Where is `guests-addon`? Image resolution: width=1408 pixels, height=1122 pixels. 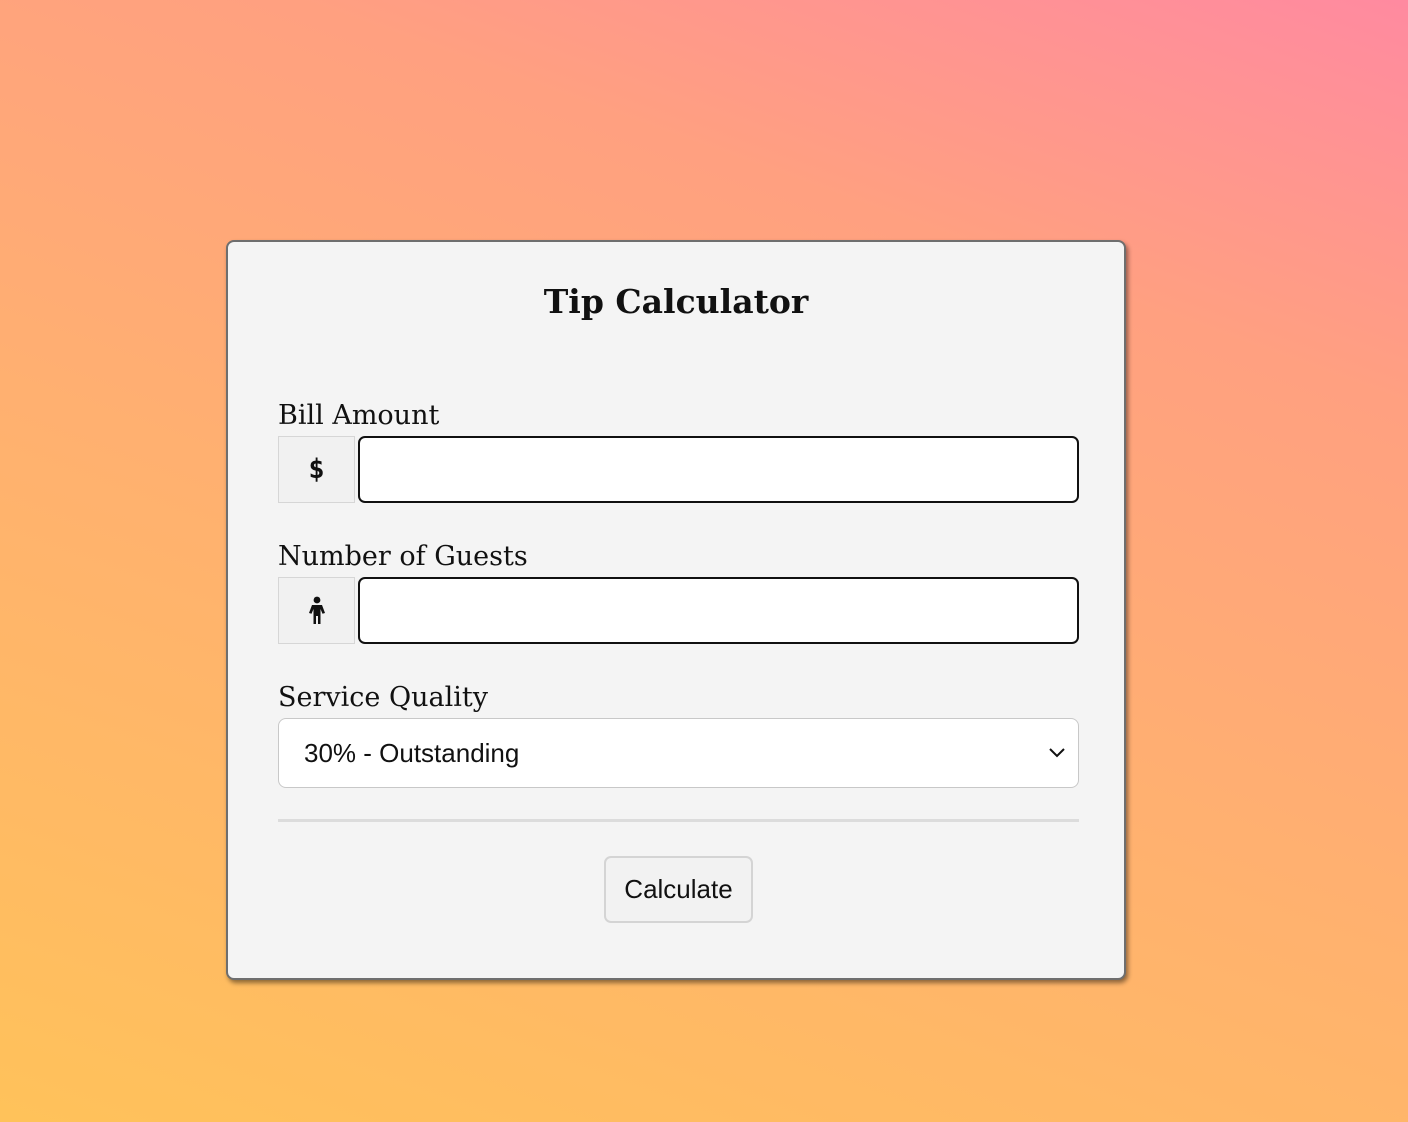
guests-addon is located at coordinates (316, 610).